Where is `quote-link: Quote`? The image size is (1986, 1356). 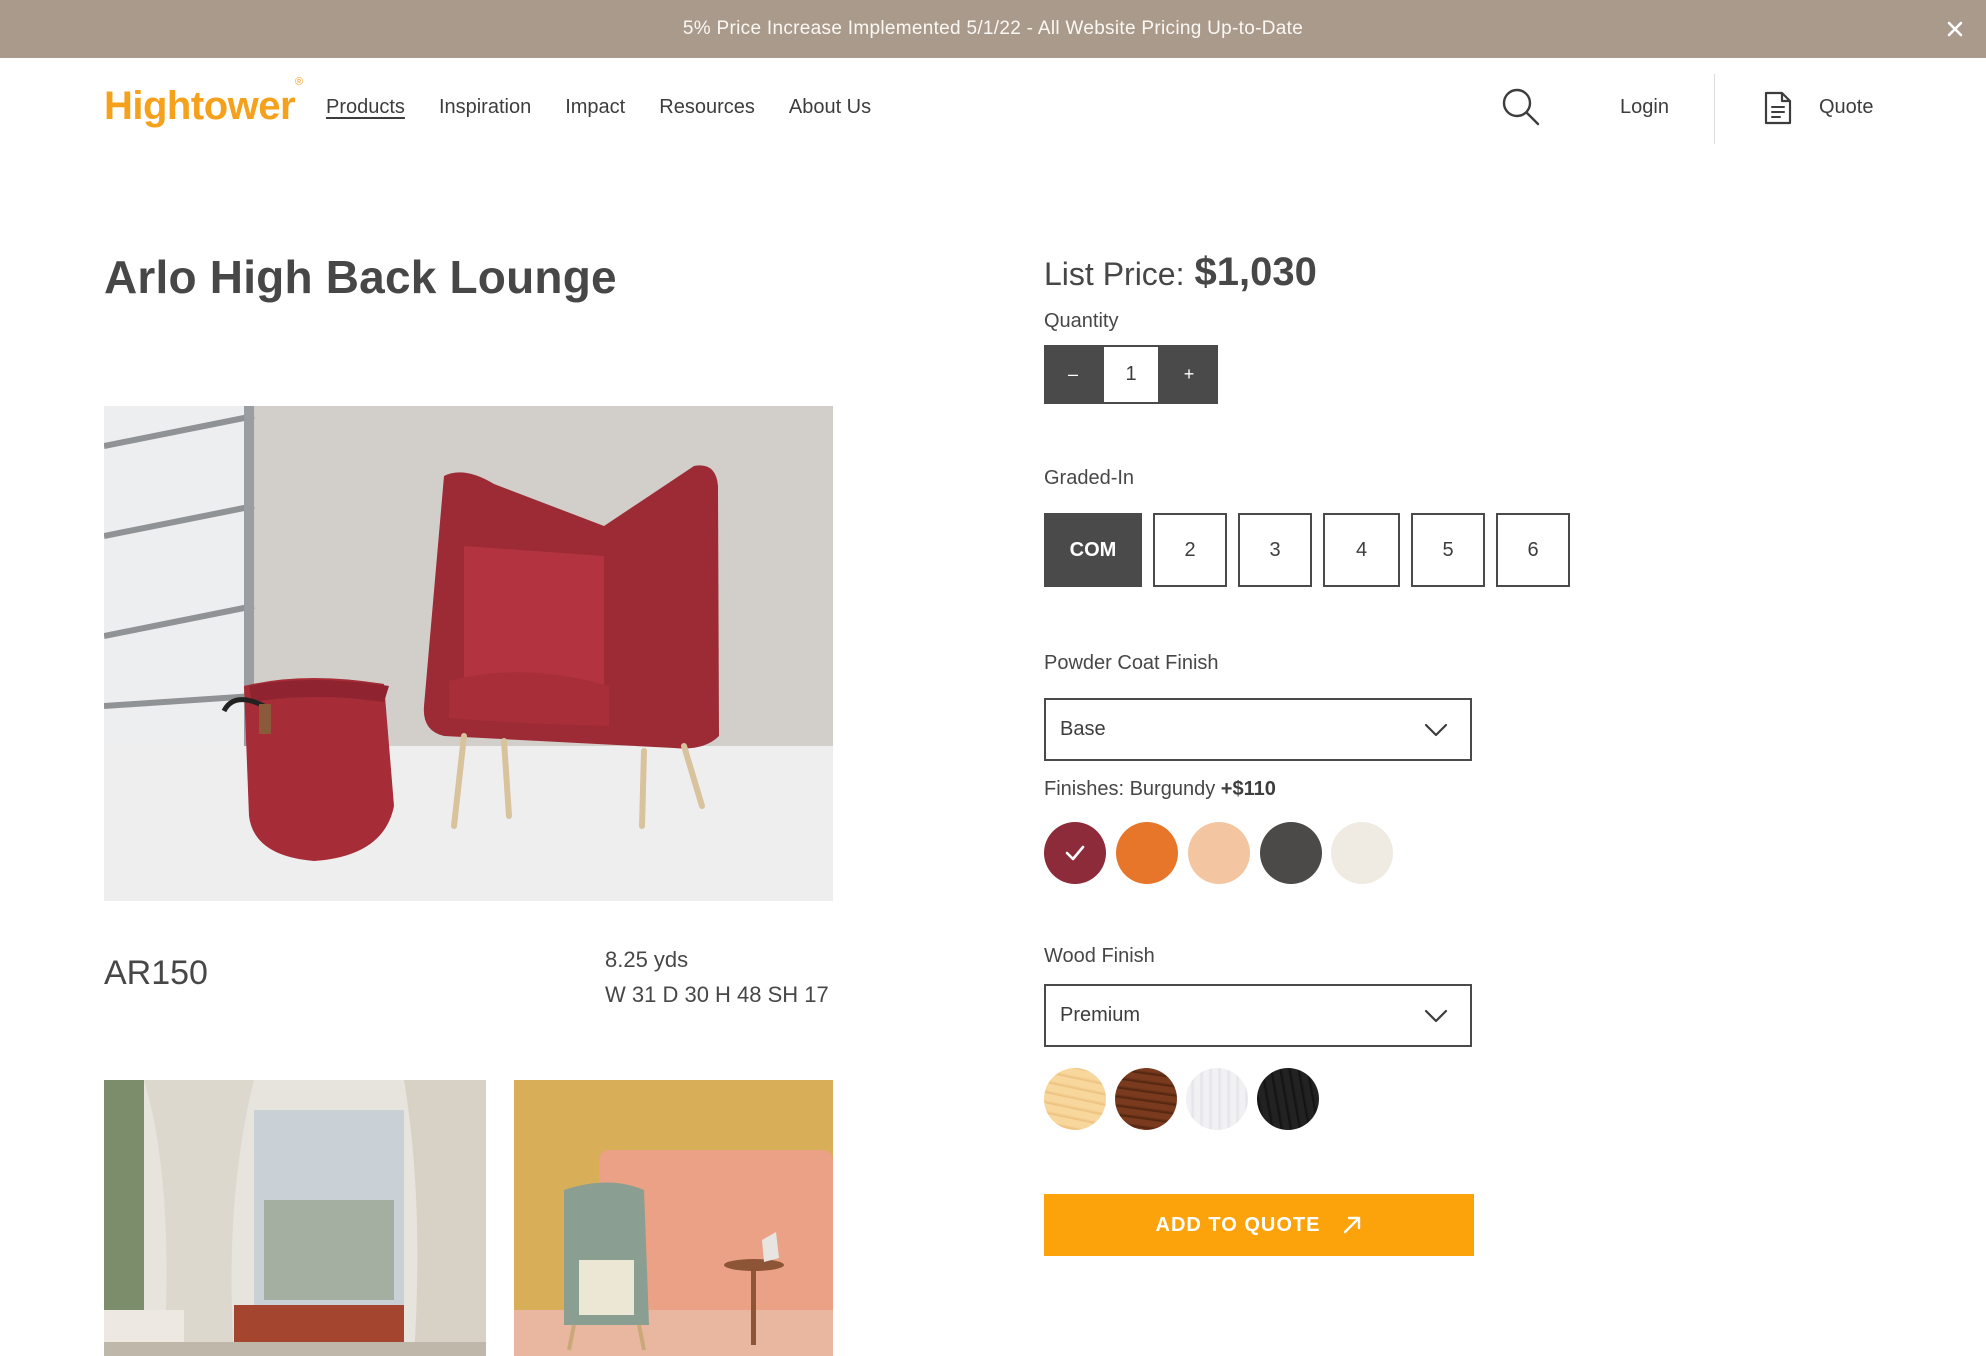 quote-link: Quote is located at coordinates (1846, 107).